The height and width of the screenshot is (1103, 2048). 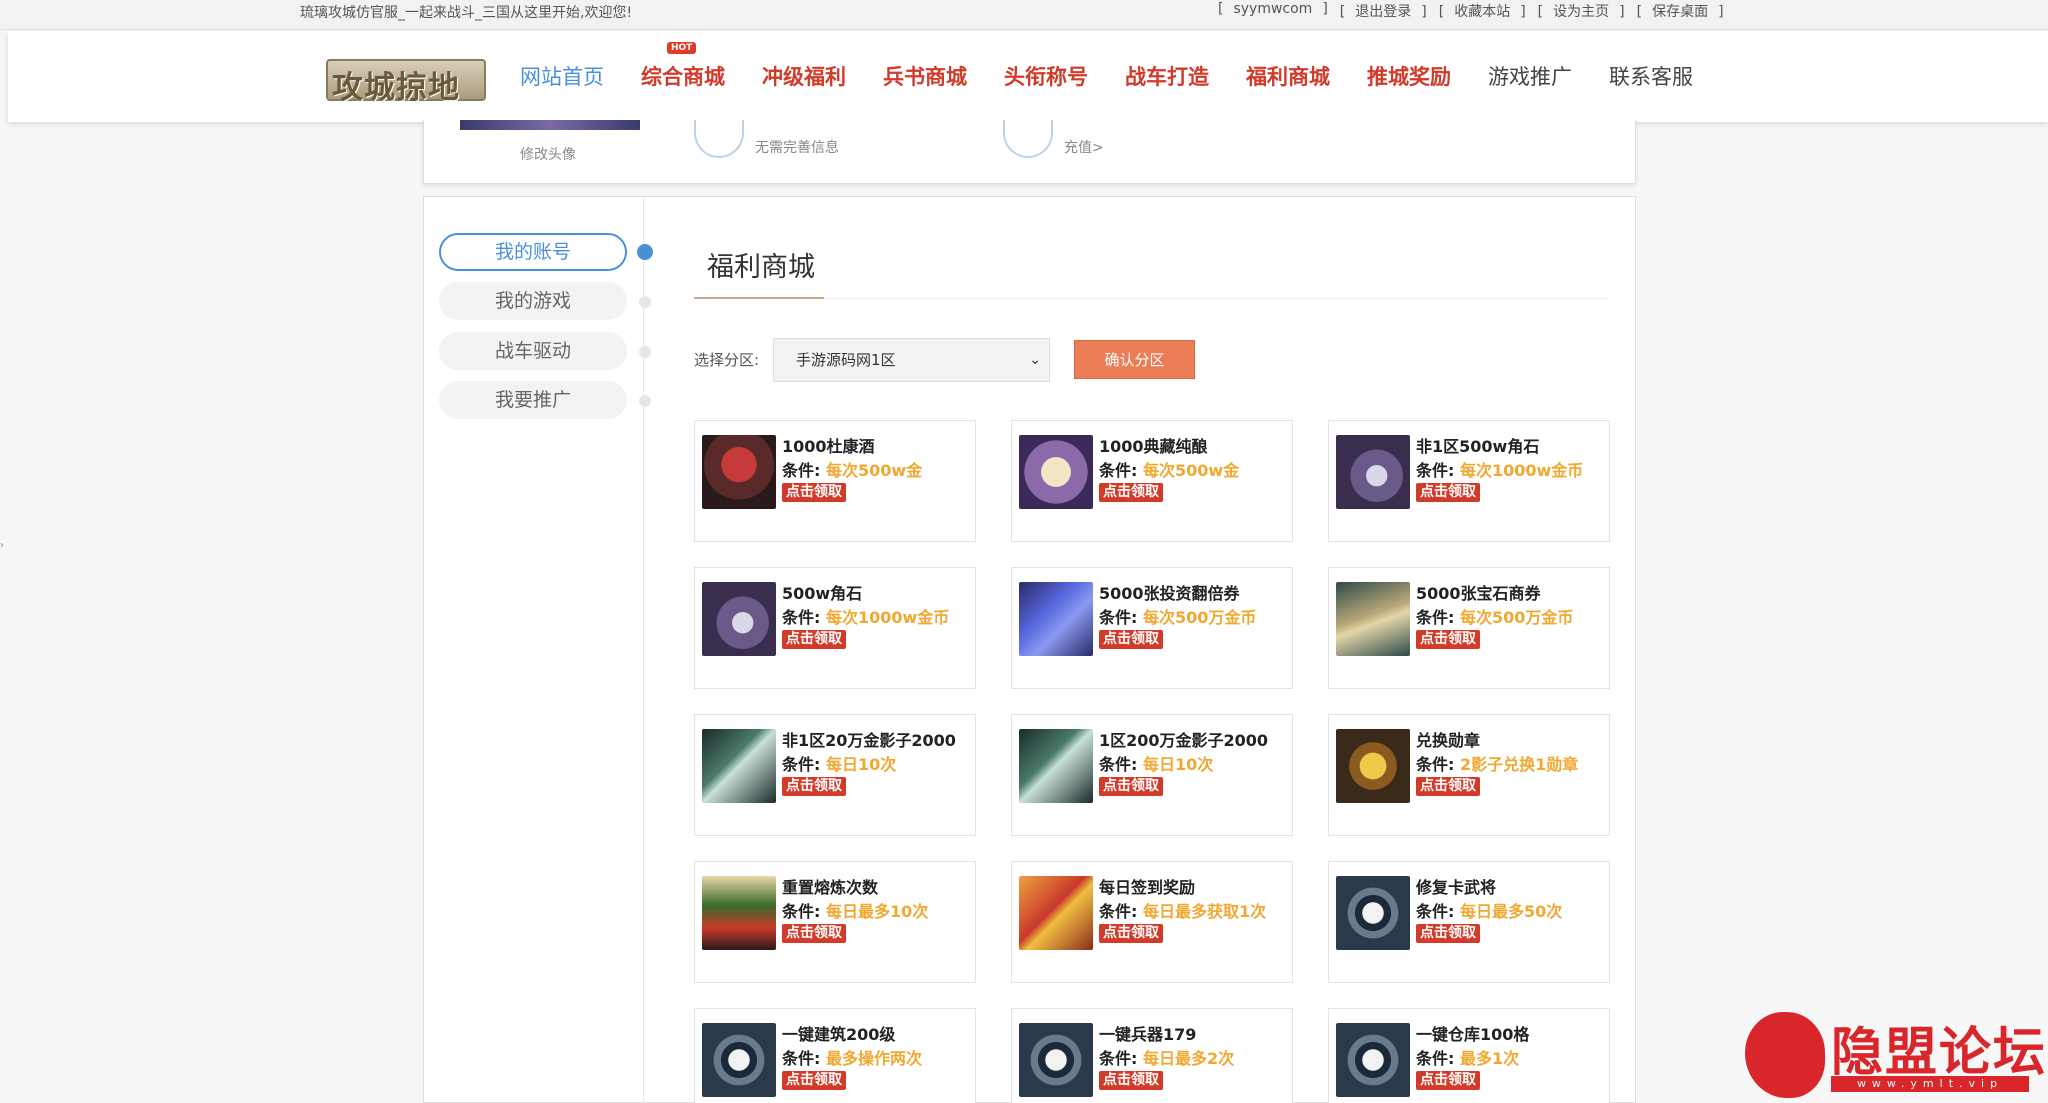 What do you see at coordinates (1167, 76) in the screenshot?
I see `nav-chariot: 战车打造` at bounding box center [1167, 76].